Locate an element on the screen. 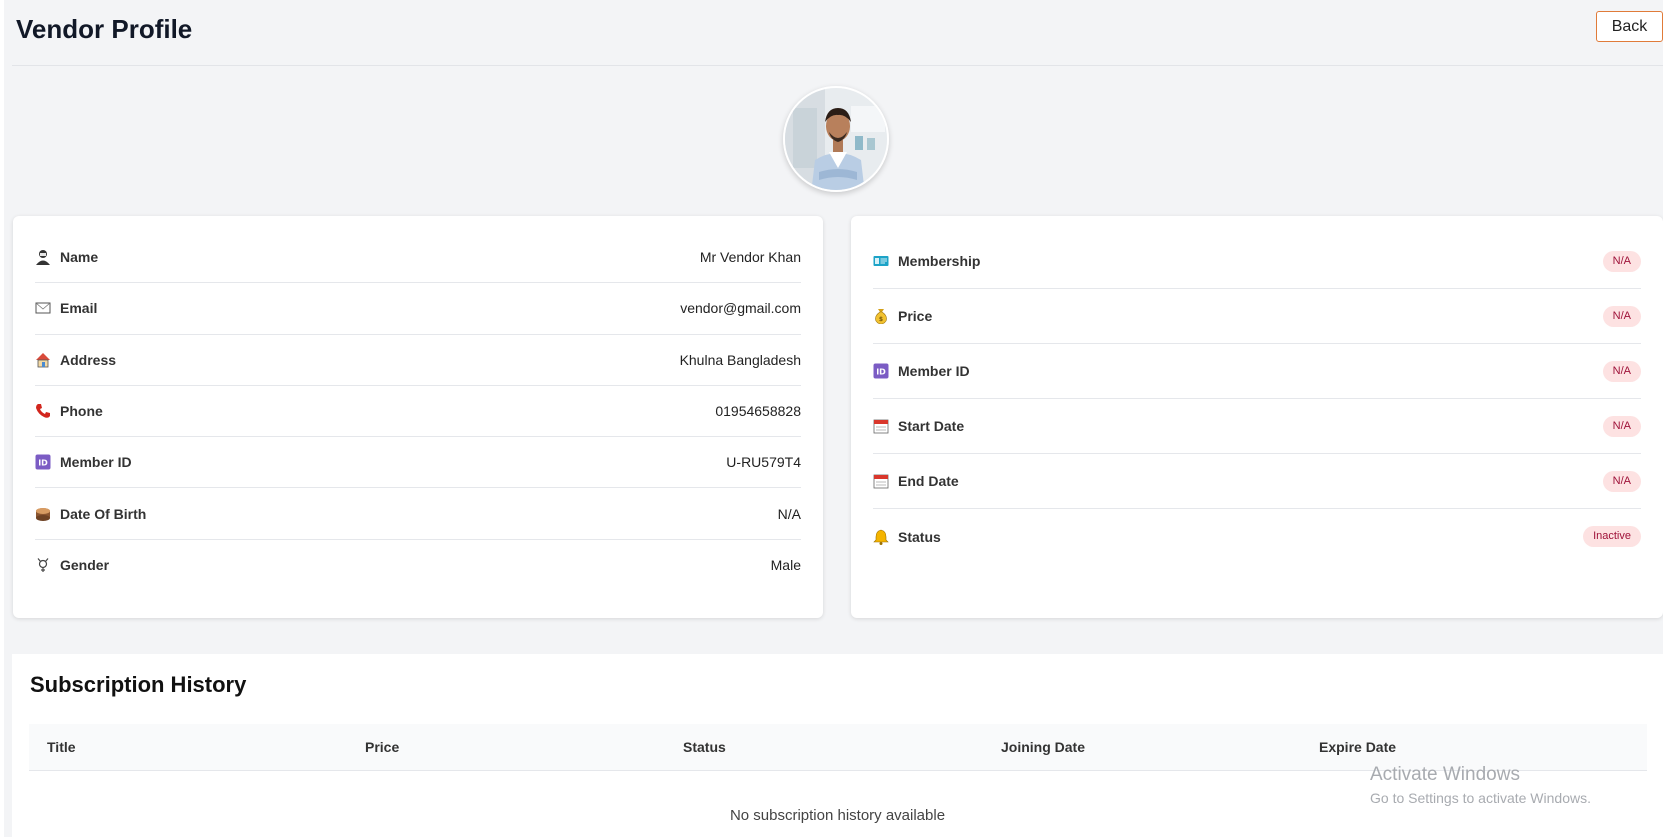 The width and height of the screenshot is (1663, 837). membership-member-id-label: Member ID is located at coordinates (934, 371).